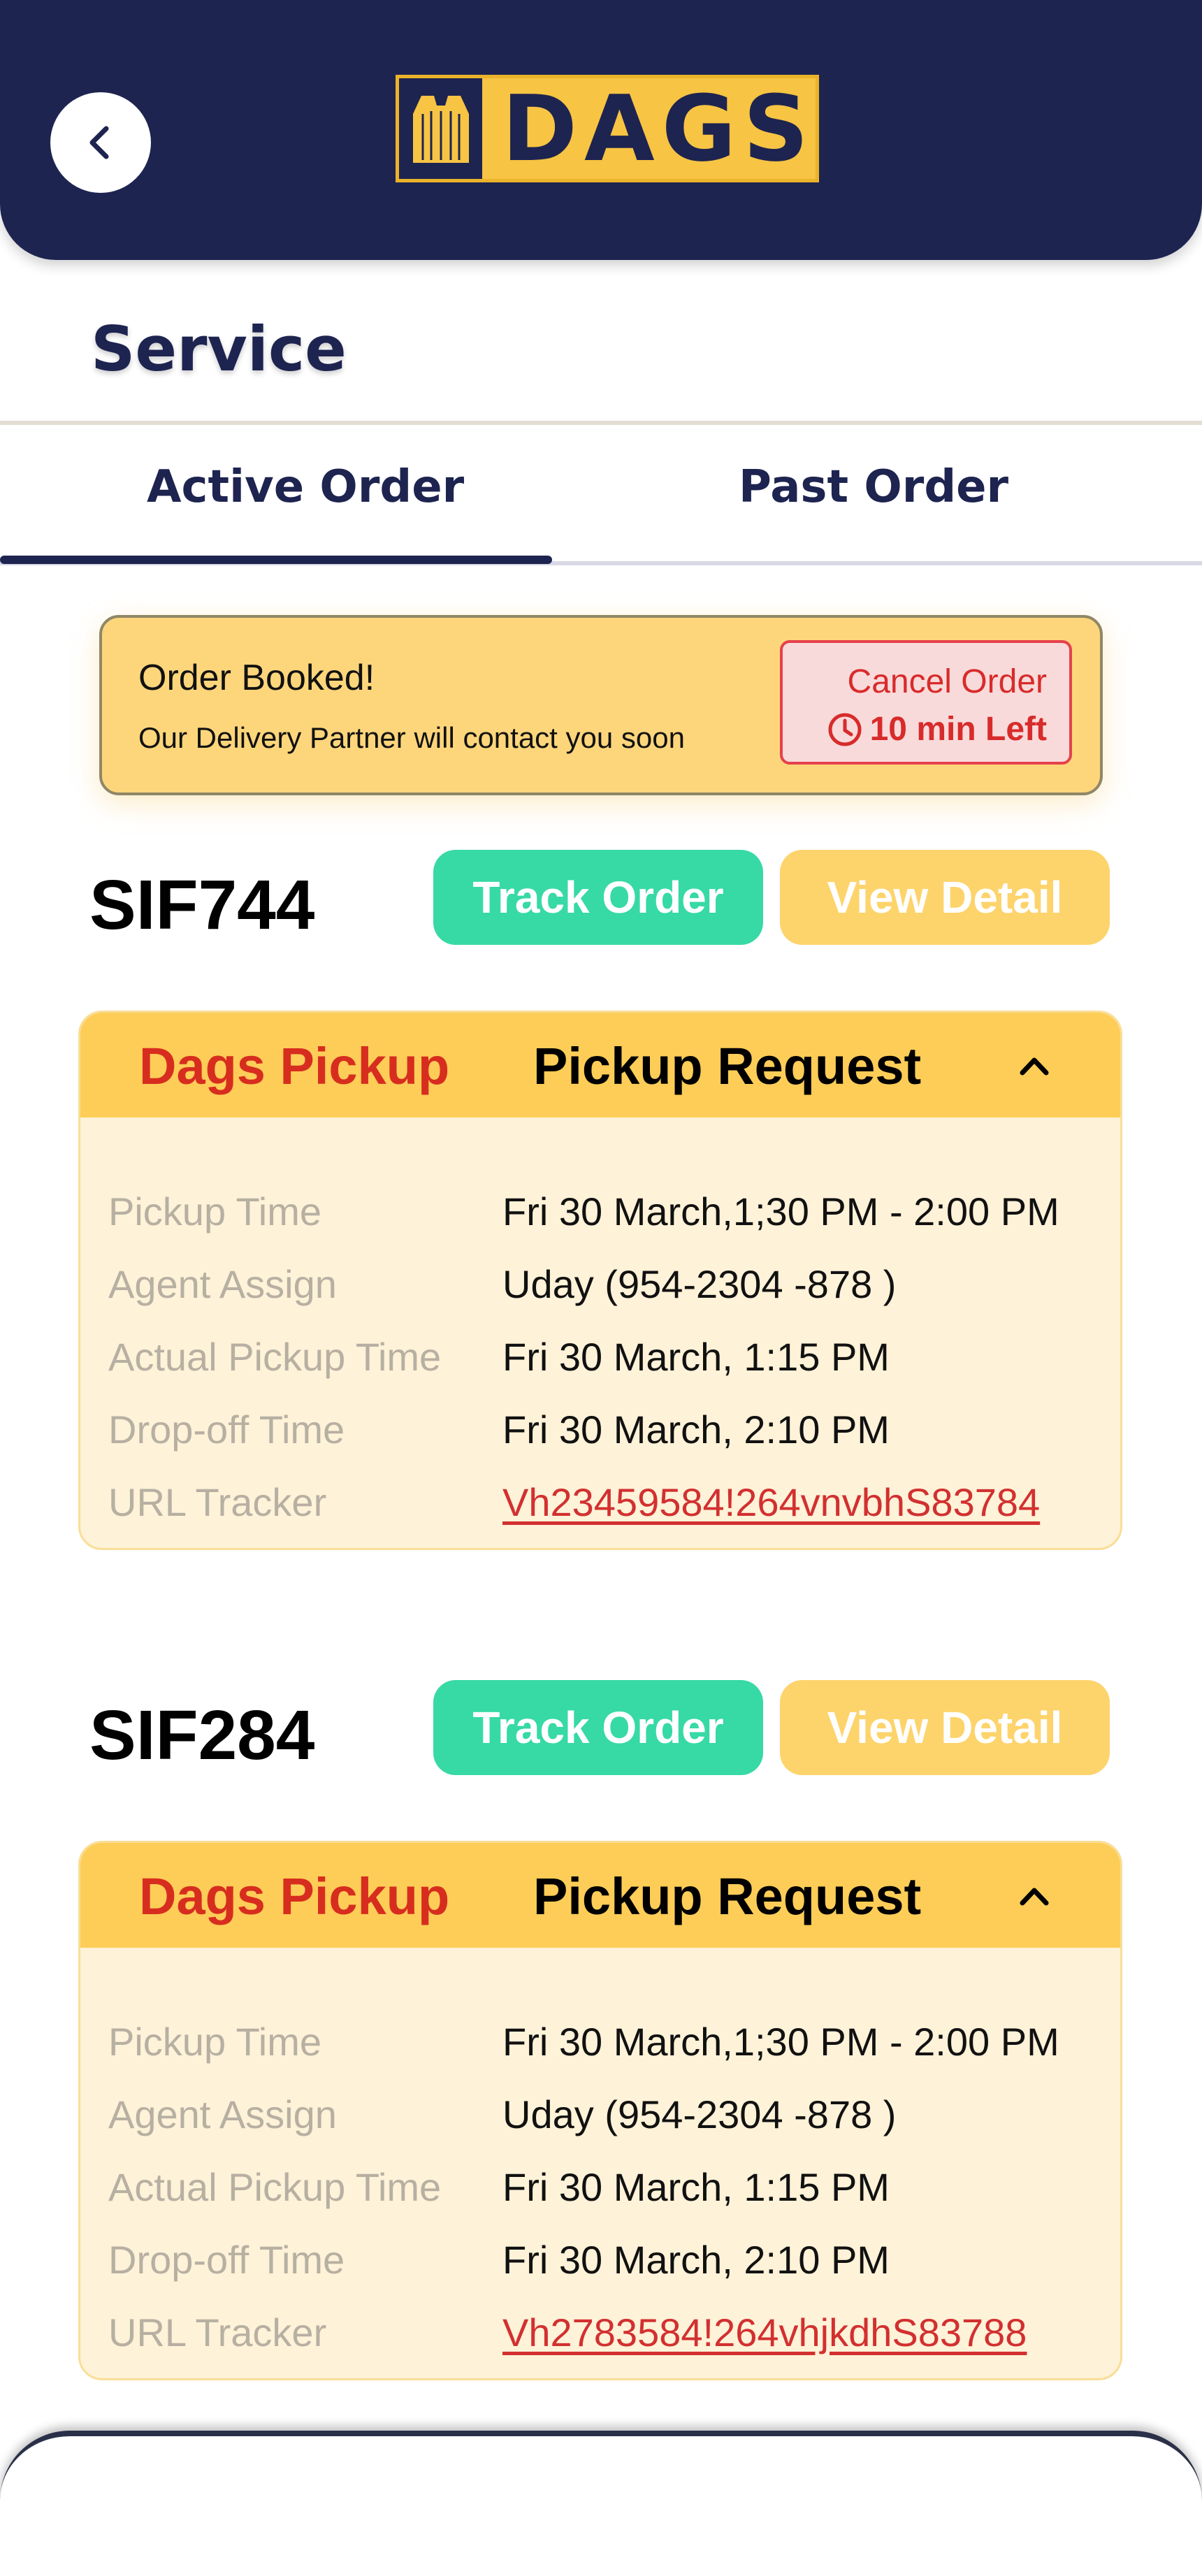 This screenshot has width=1202, height=2576. Describe the element at coordinates (765, 2332) in the screenshot. I see `url-tracker-link: Vh2783584!264vhjkdhS83788` at that location.